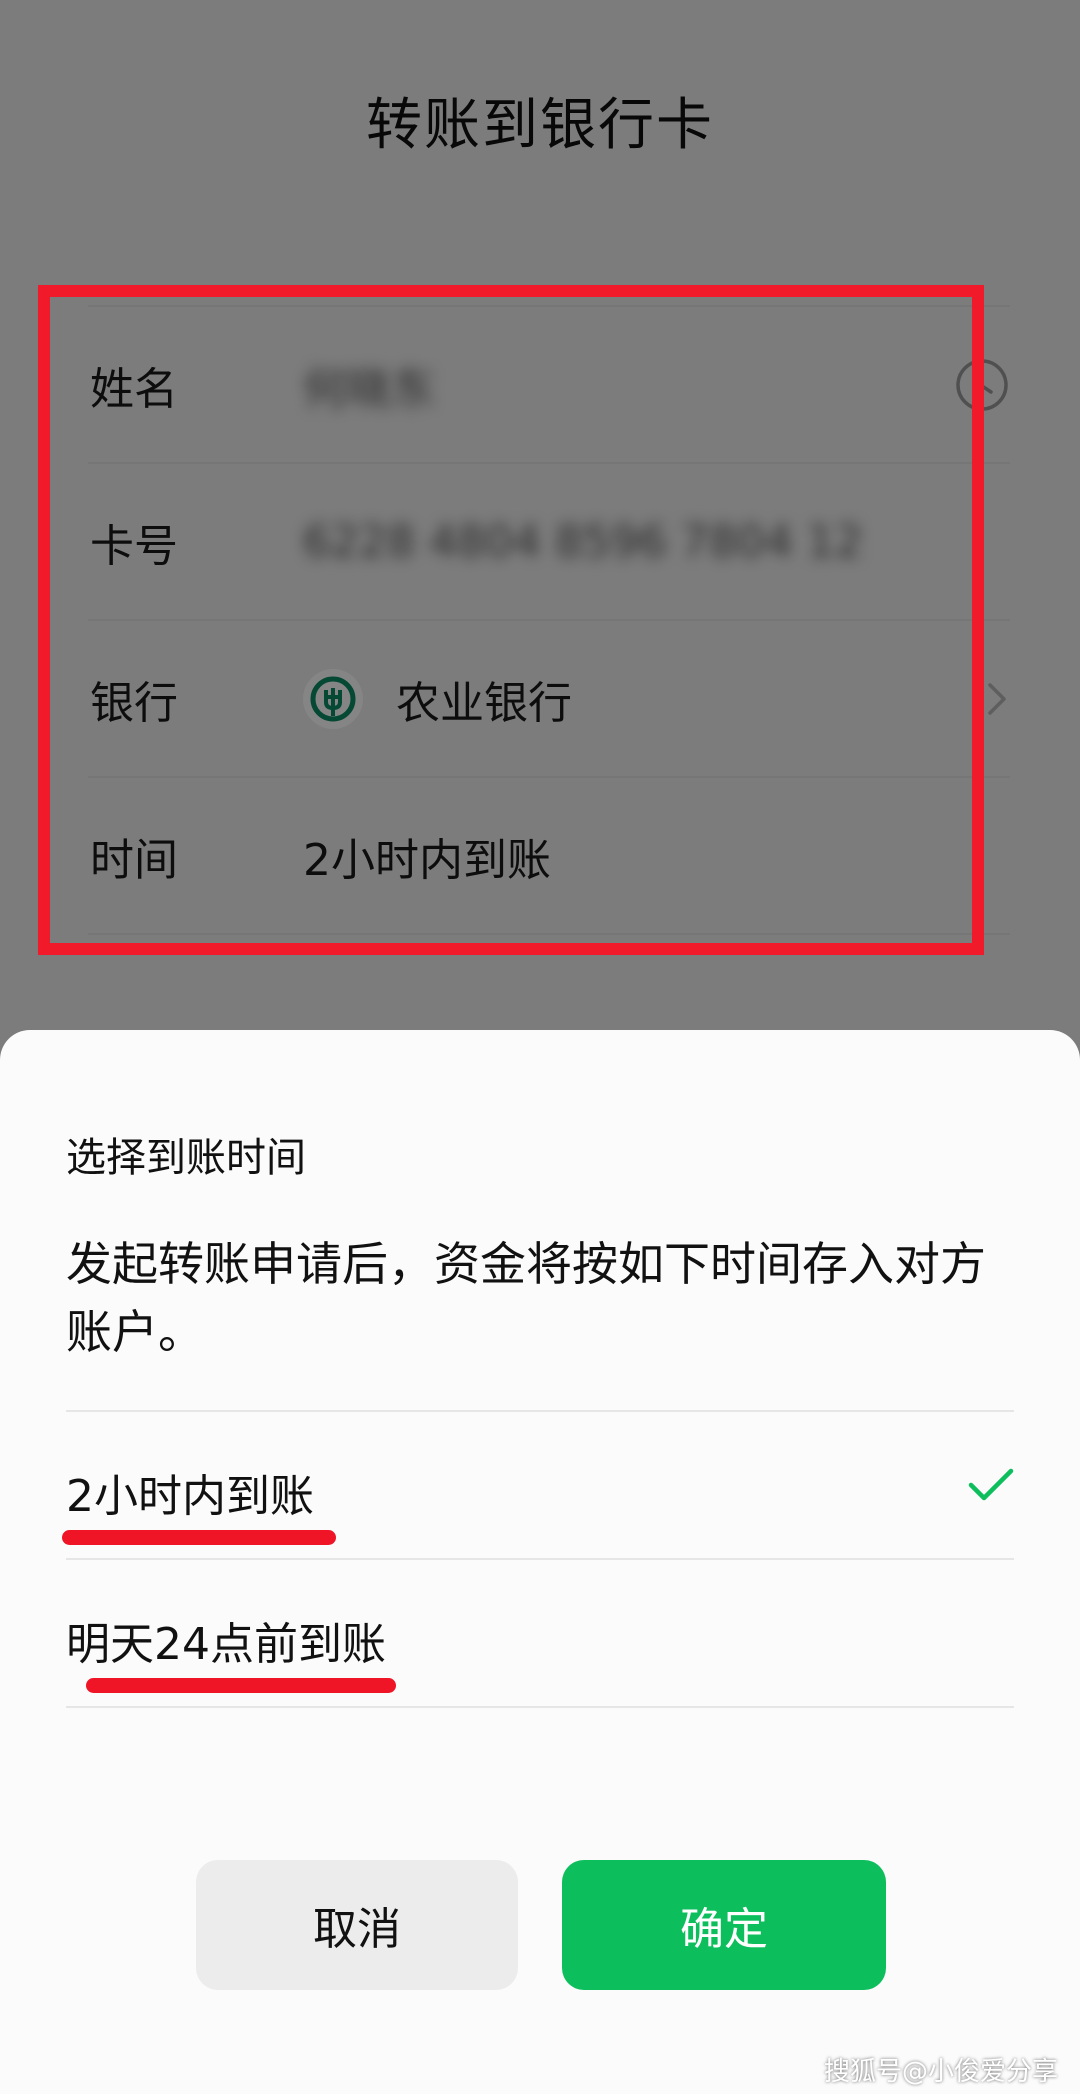 The image size is (1080, 2094). I want to click on option-2-hours: 2小时内到账, so click(538, 1486).